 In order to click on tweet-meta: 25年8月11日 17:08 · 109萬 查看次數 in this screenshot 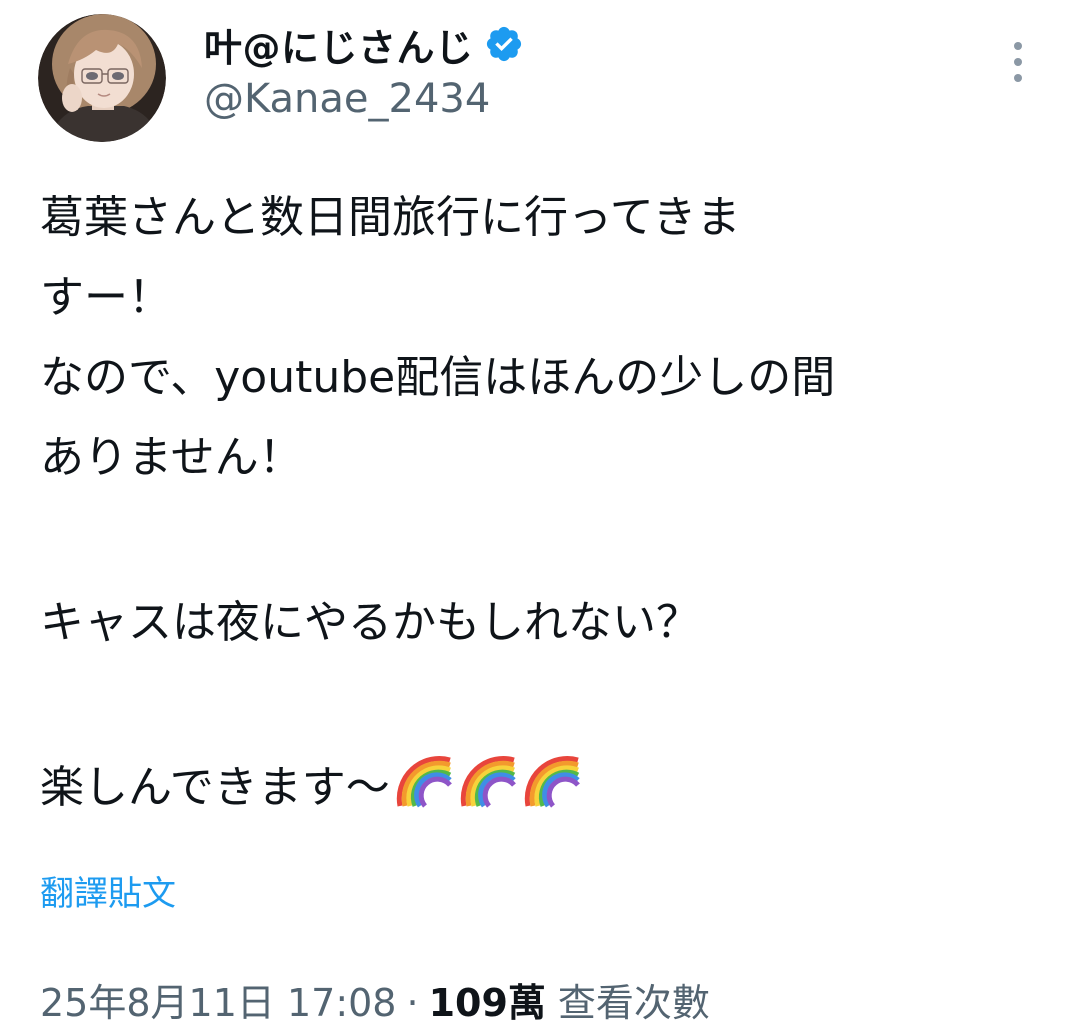, I will do `click(375, 999)`.